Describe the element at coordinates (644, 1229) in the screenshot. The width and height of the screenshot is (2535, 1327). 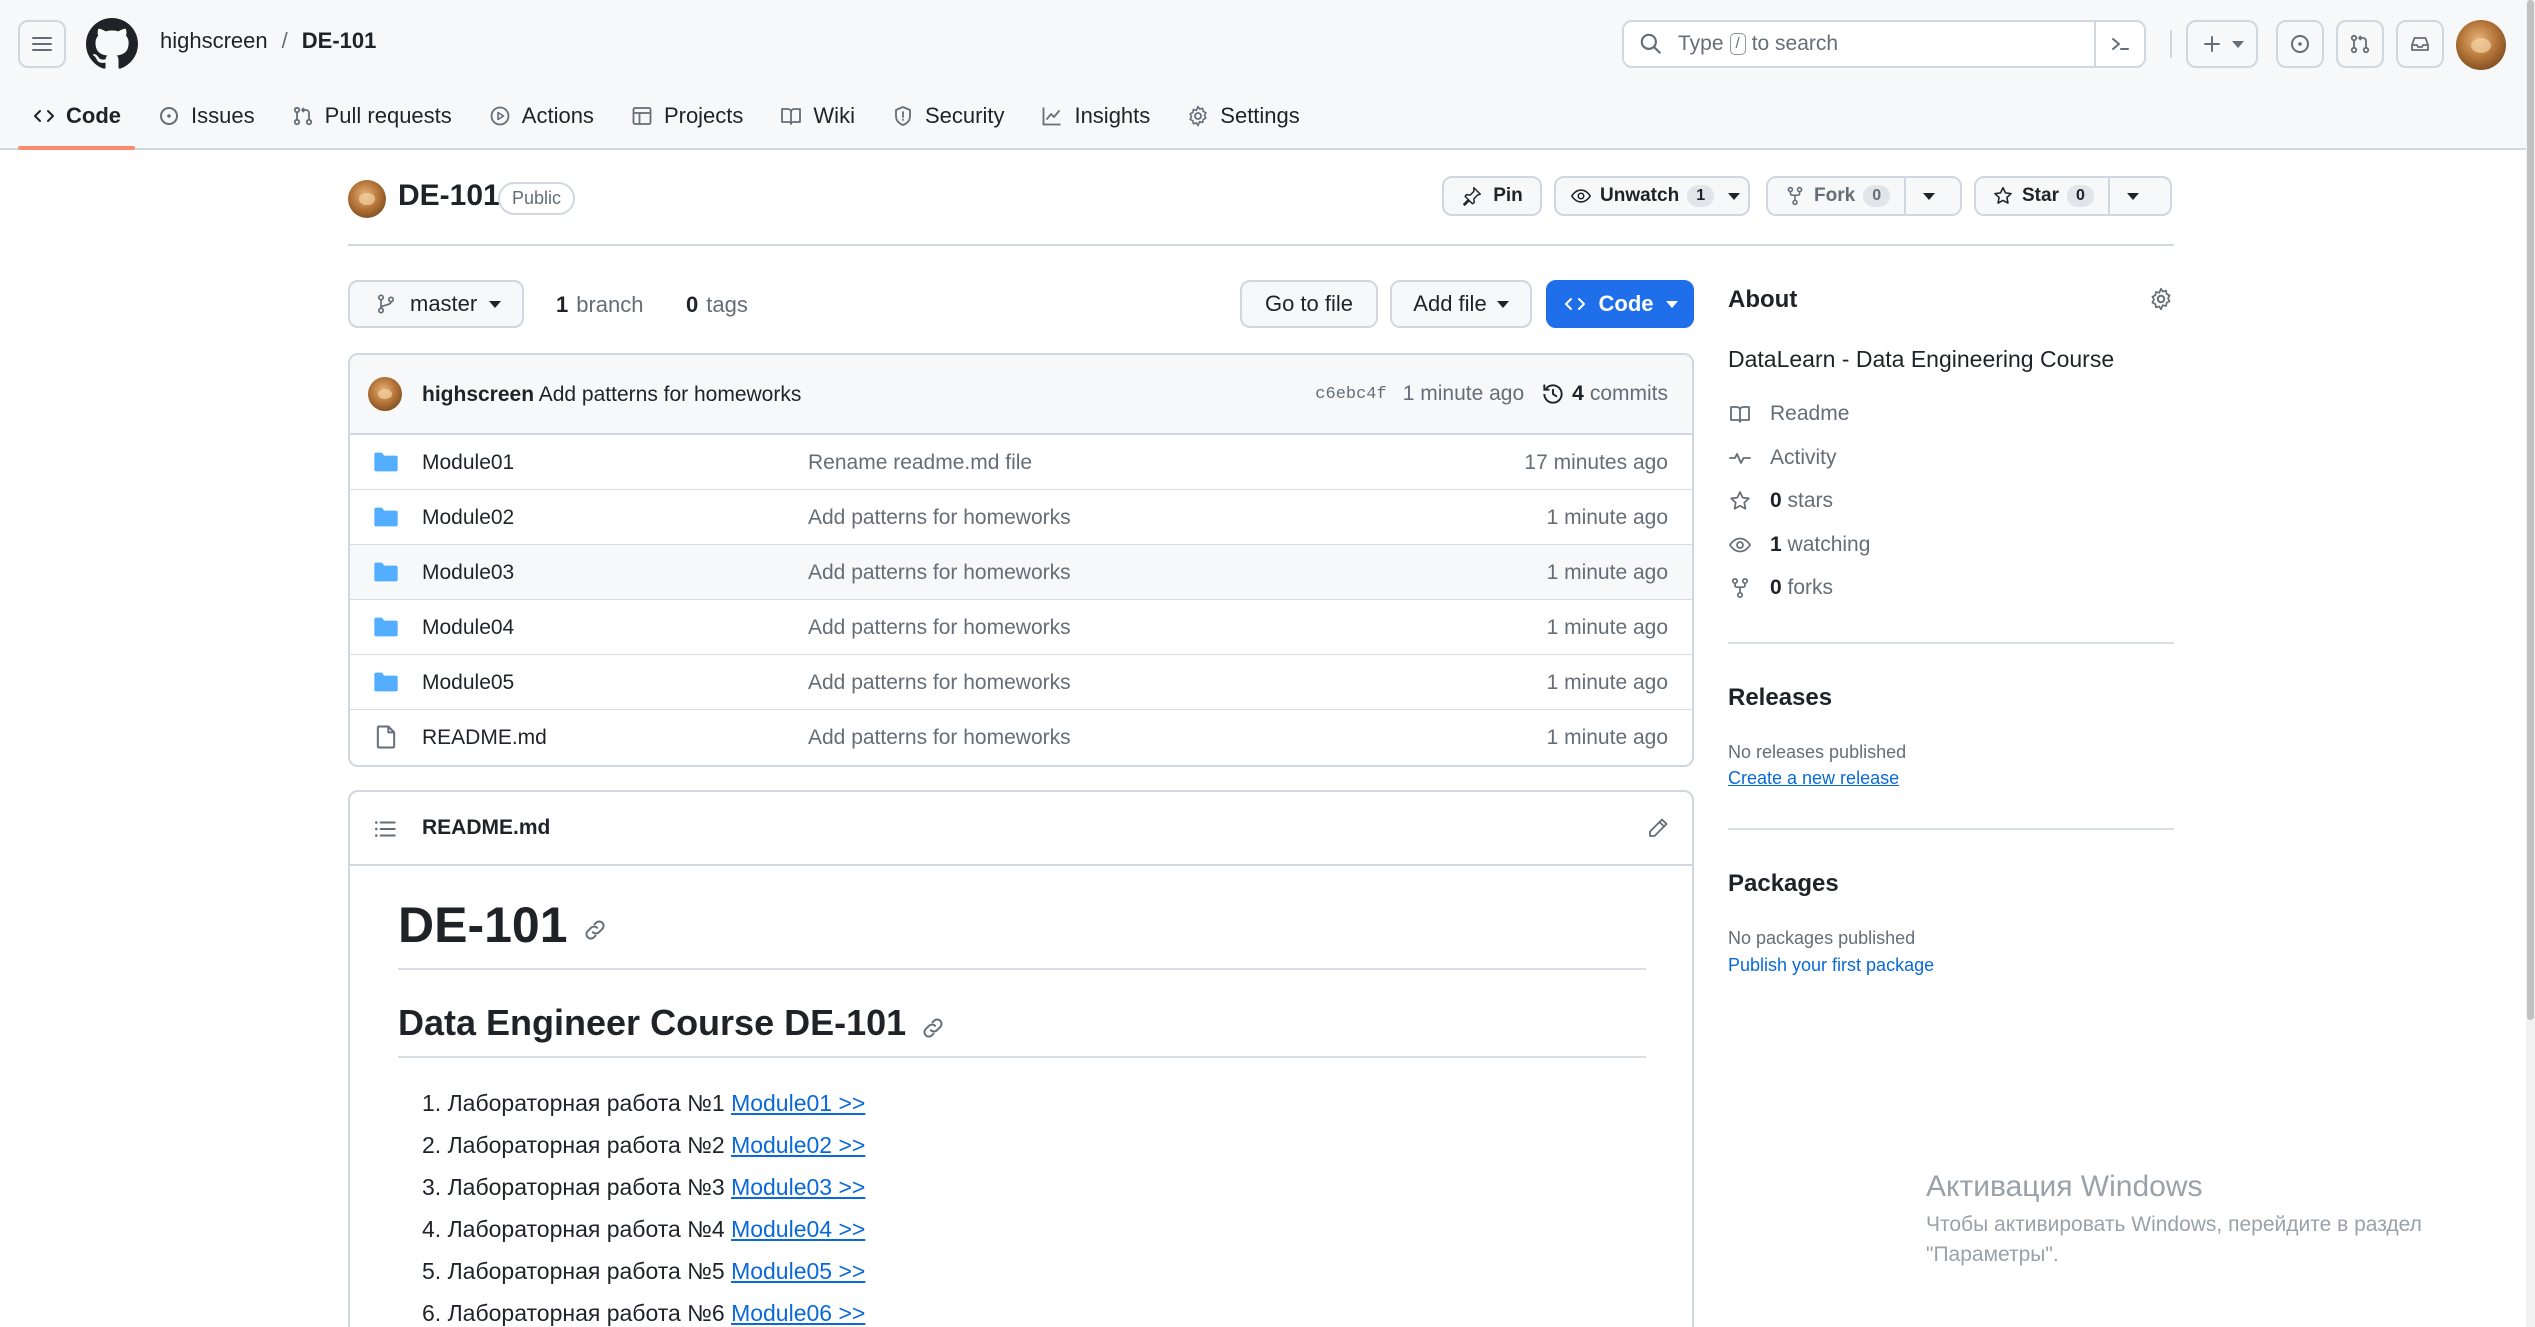
I see `list-item: 4. Лабораторная работа №4 Module04 >>` at that location.